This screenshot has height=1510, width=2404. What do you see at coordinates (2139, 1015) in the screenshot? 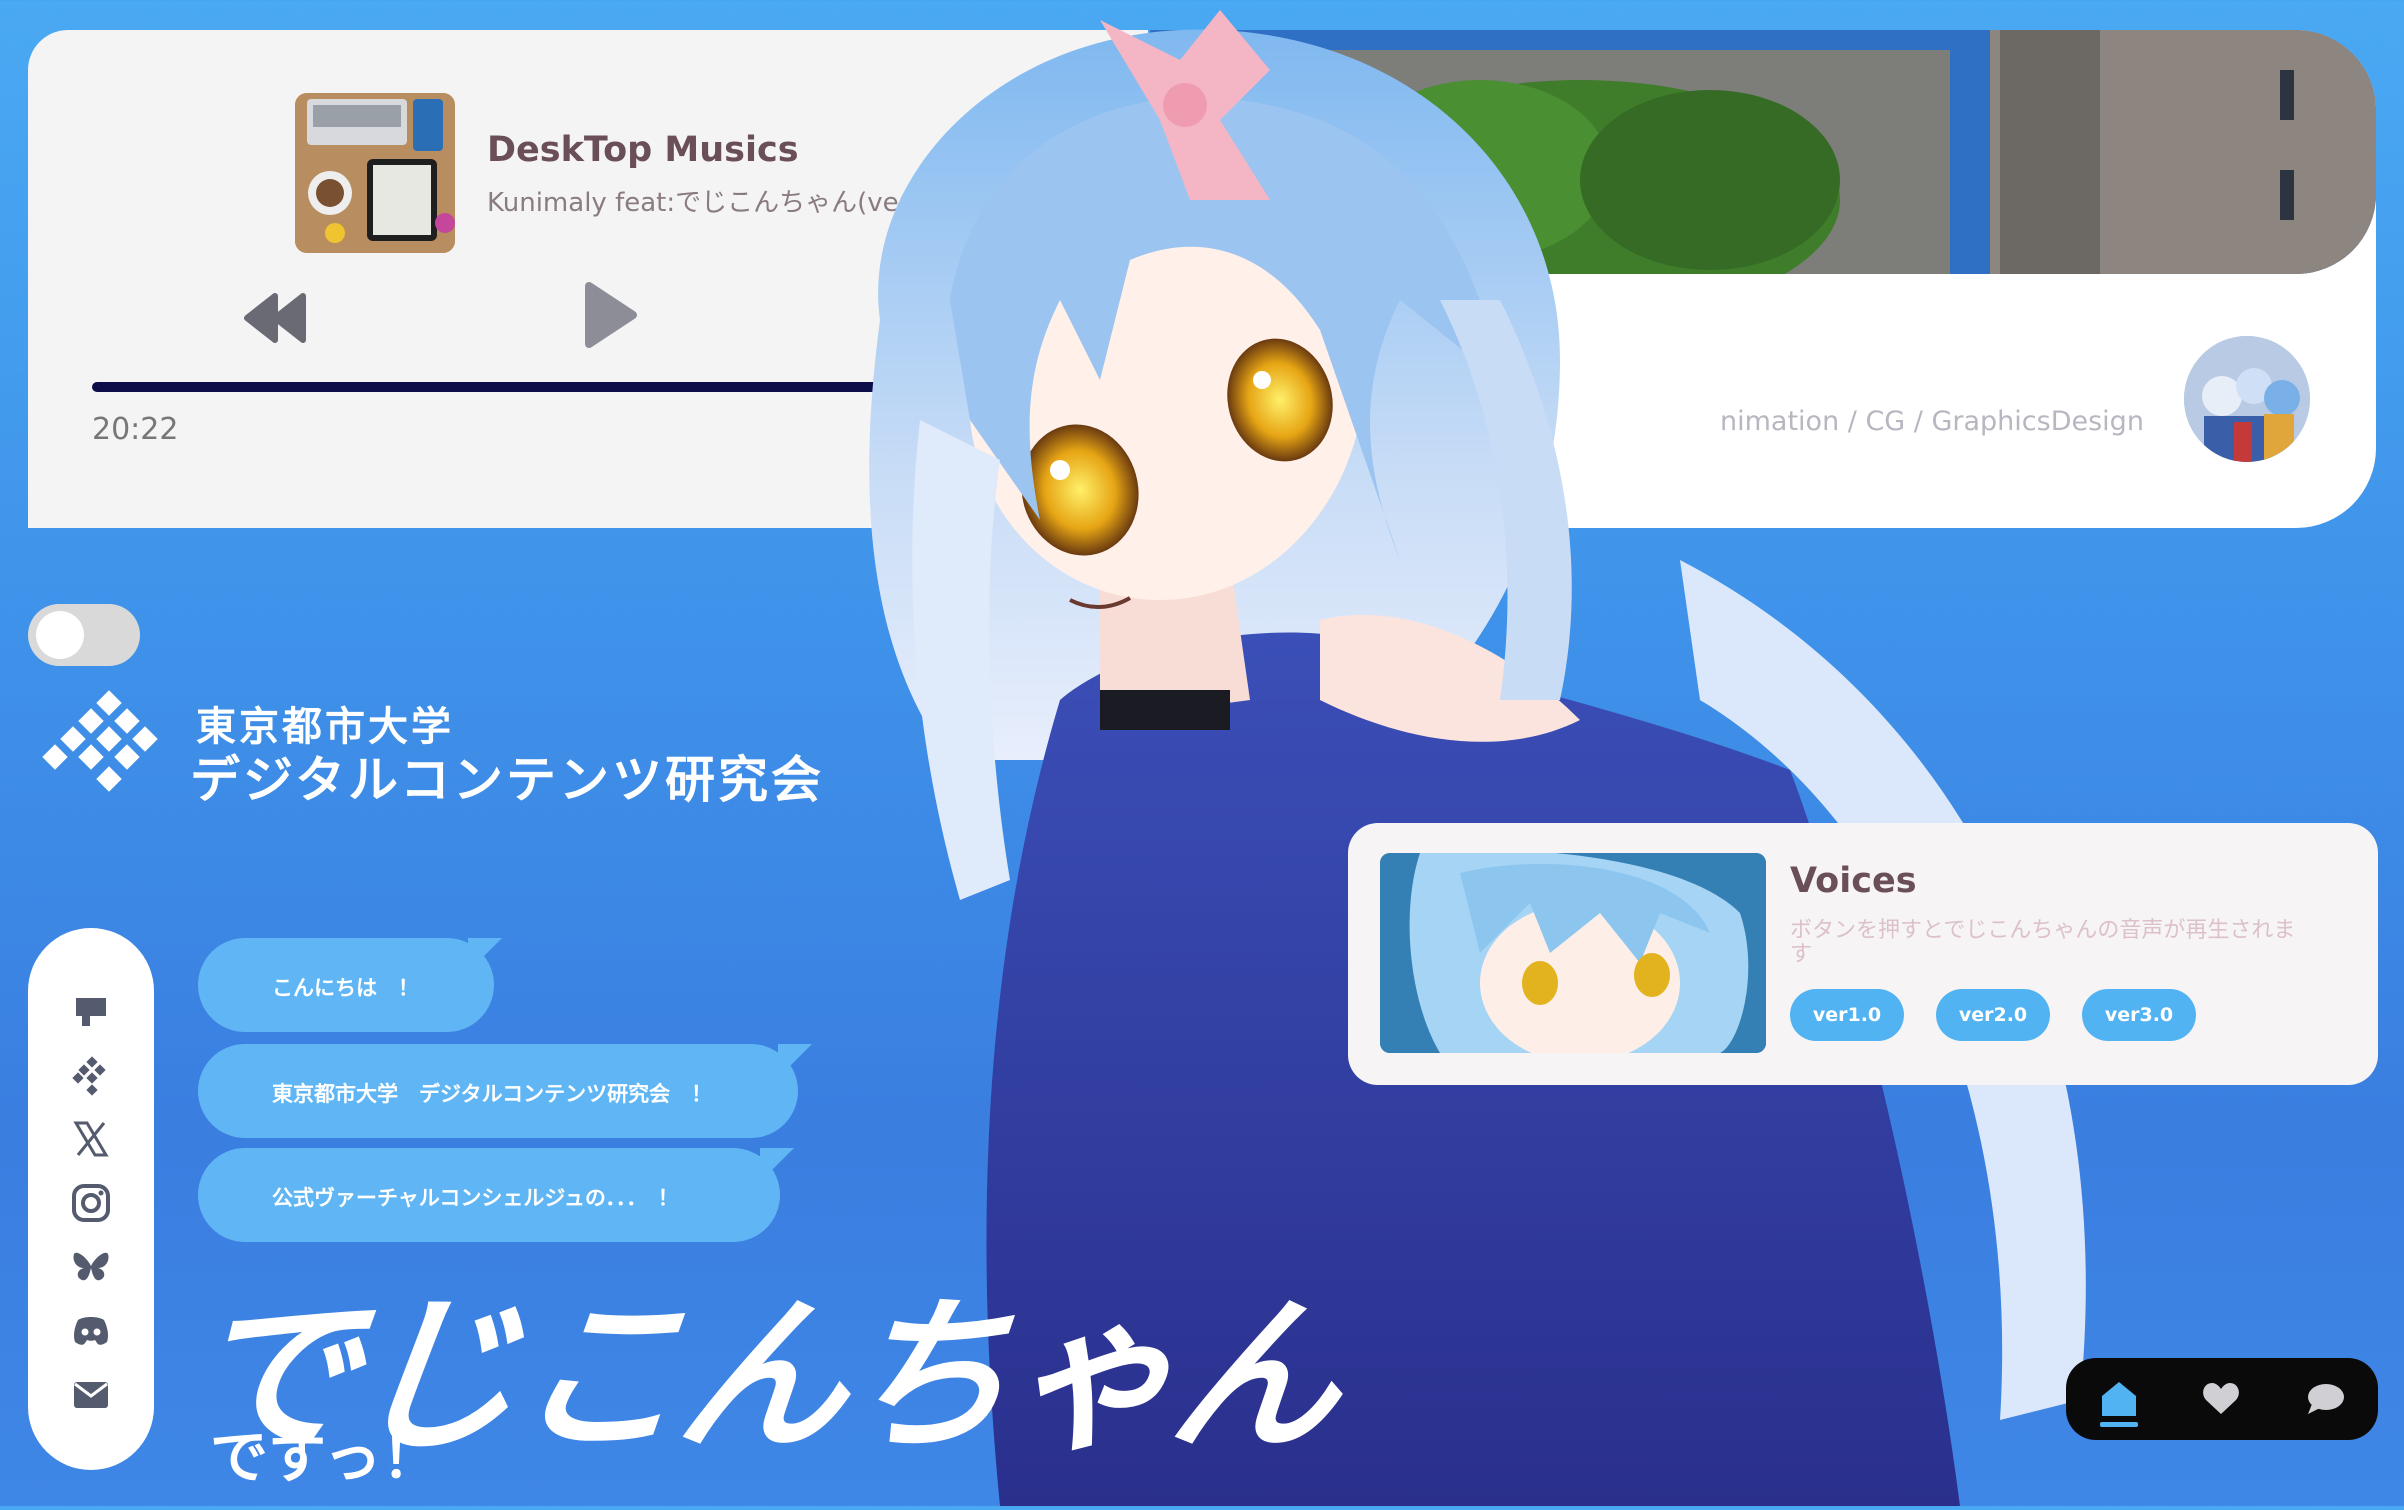
I see `voice-button-ver3: ver3.0` at bounding box center [2139, 1015].